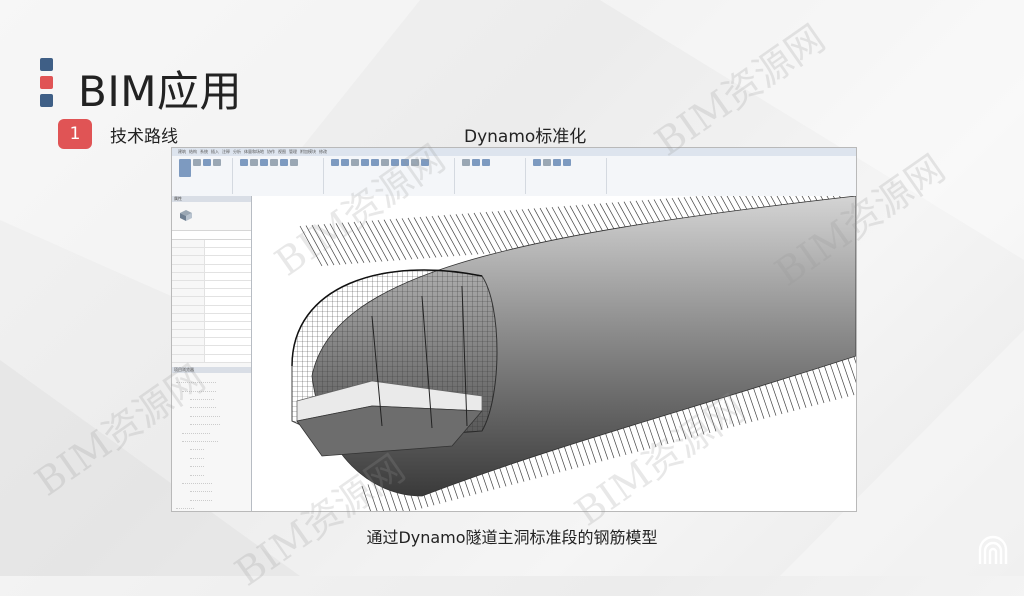 This screenshot has width=1024, height=596. What do you see at coordinates (425, 162) in the screenshot?
I see `pin-tool-icon` at bounding box center [425, 162].